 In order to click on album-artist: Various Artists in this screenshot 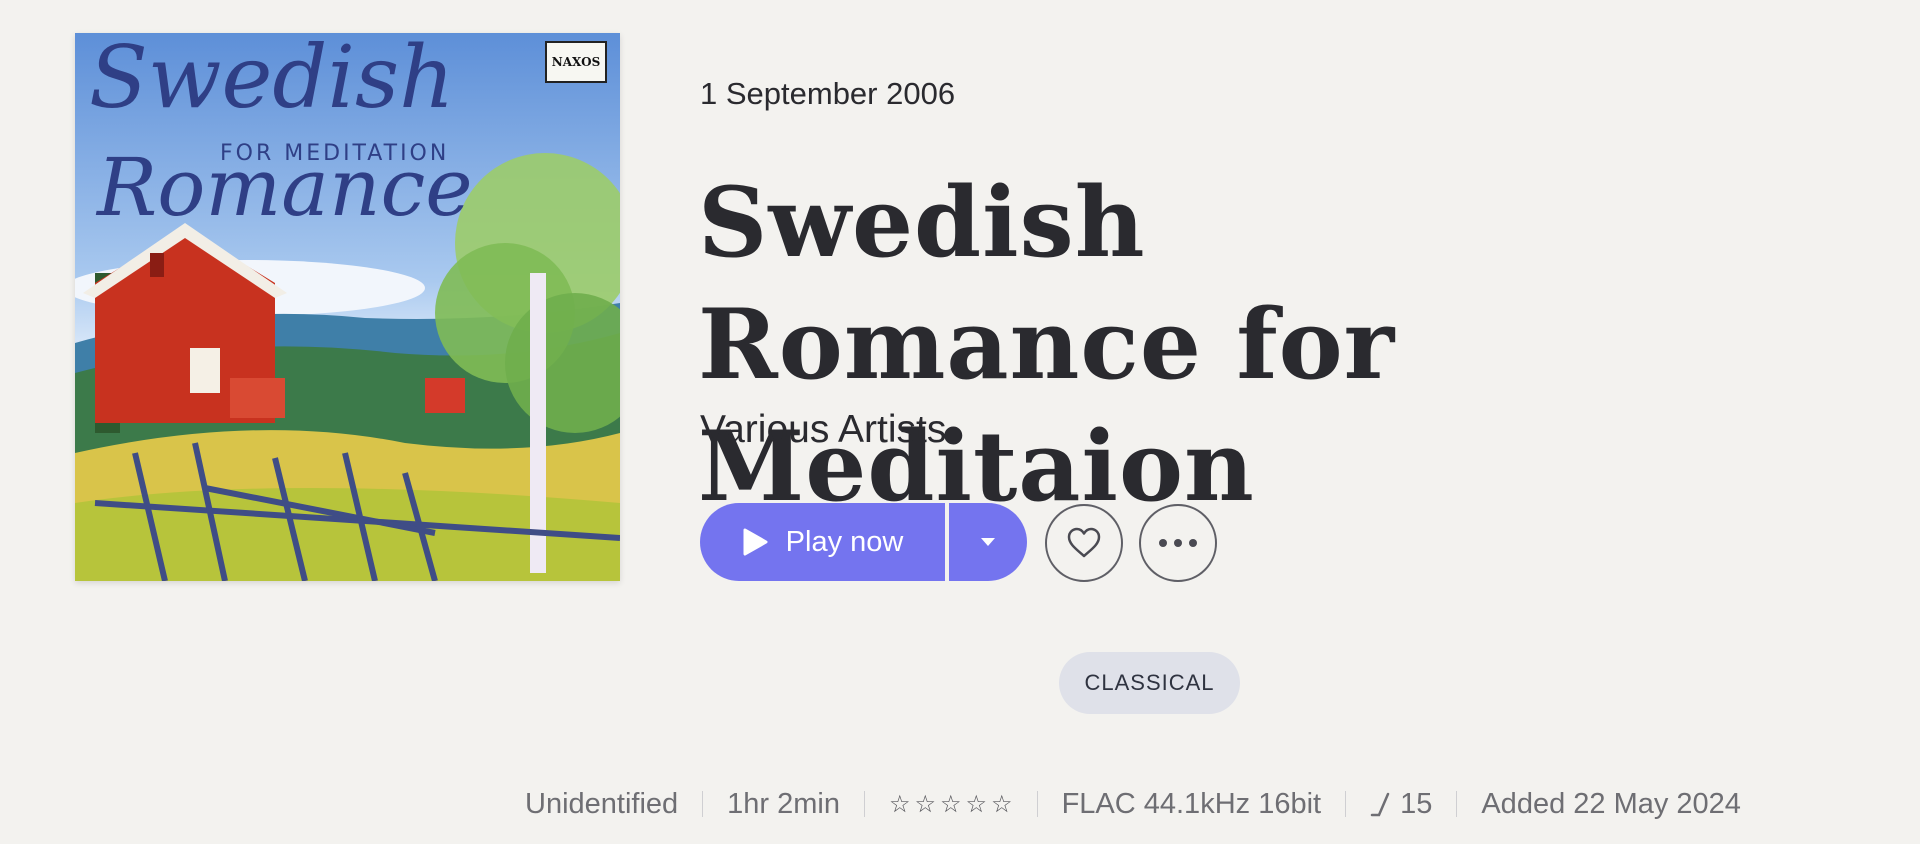, I will do `click(823, 430)`.